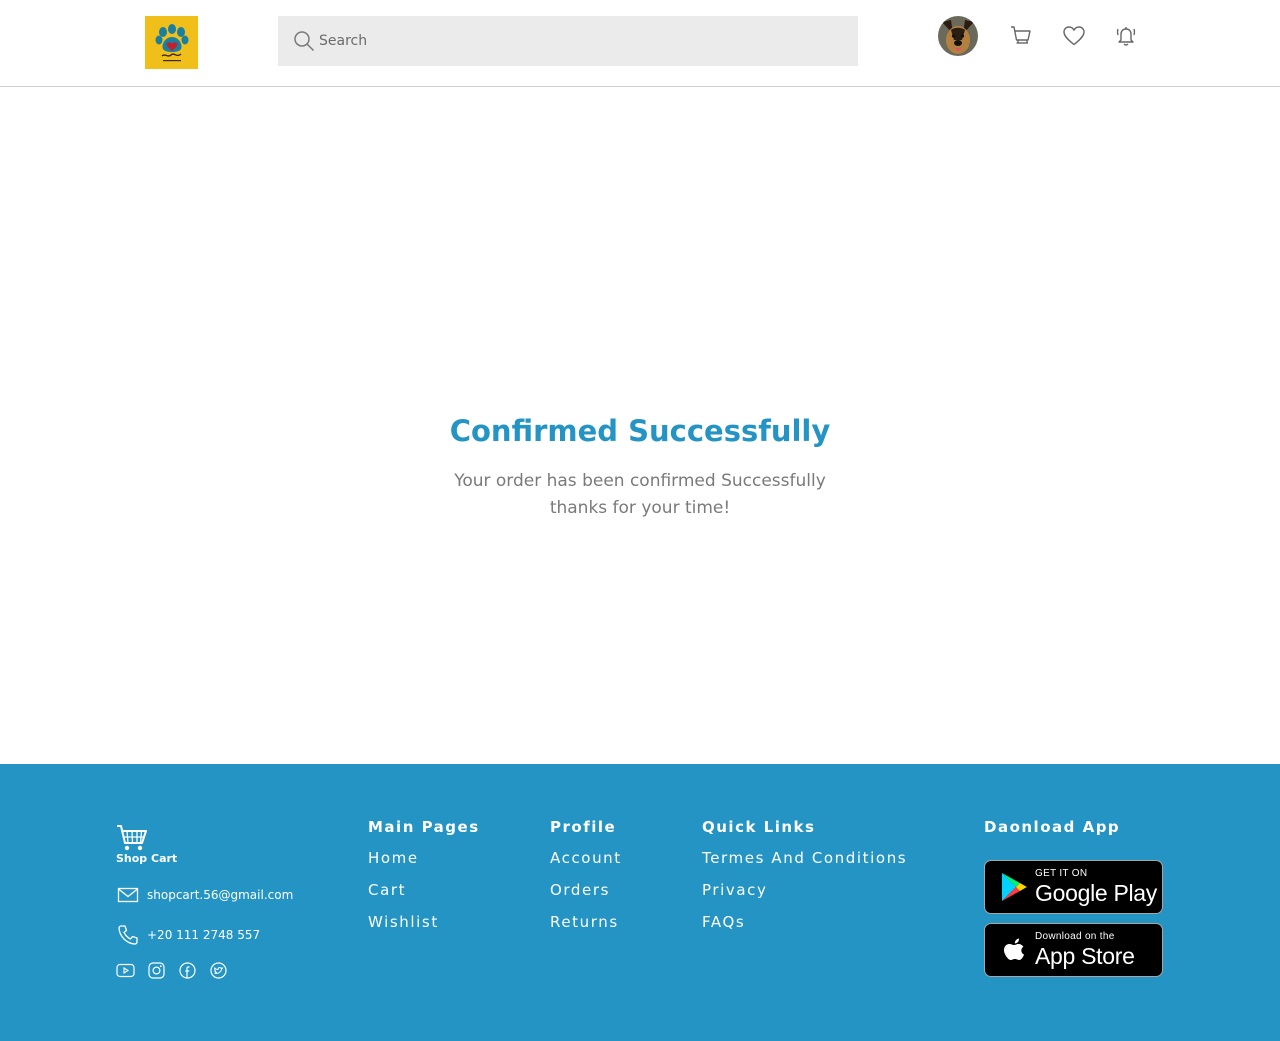 The image size is (1280, 1041). What do you see at coordinates (218, 970) in the screenshot?
I see `twitter-icon` at bounding box center [218, 970].